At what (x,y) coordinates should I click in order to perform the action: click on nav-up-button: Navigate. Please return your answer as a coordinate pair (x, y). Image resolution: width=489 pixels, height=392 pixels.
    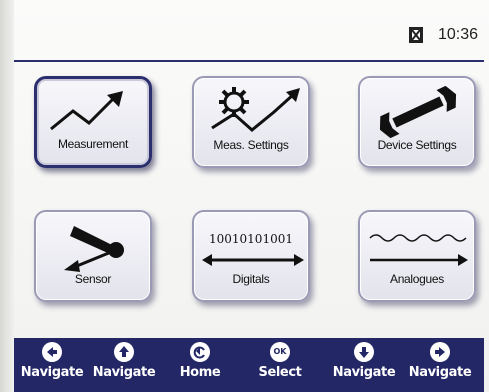
    Looking at the image, I should click on (124, 366).